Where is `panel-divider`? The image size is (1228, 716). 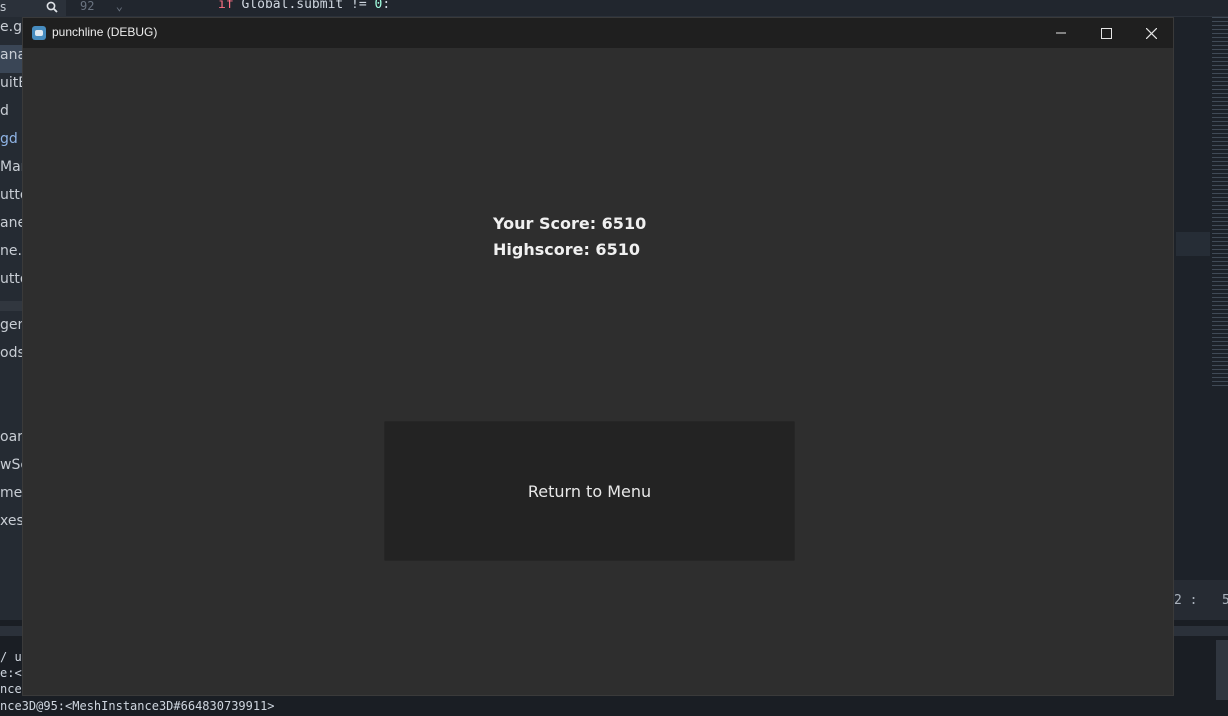 panel-divider is located at coordinates (11, 306).